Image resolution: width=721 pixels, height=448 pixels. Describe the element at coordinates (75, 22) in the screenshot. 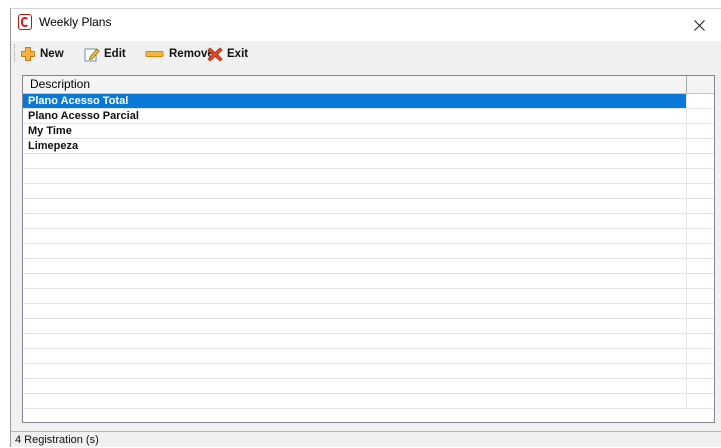

I see `window-title: Weekly Plans` at that location.